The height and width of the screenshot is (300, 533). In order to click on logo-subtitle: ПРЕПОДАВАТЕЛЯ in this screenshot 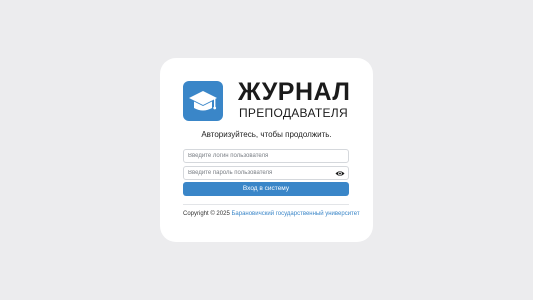, I will do `click(293, 113)`.